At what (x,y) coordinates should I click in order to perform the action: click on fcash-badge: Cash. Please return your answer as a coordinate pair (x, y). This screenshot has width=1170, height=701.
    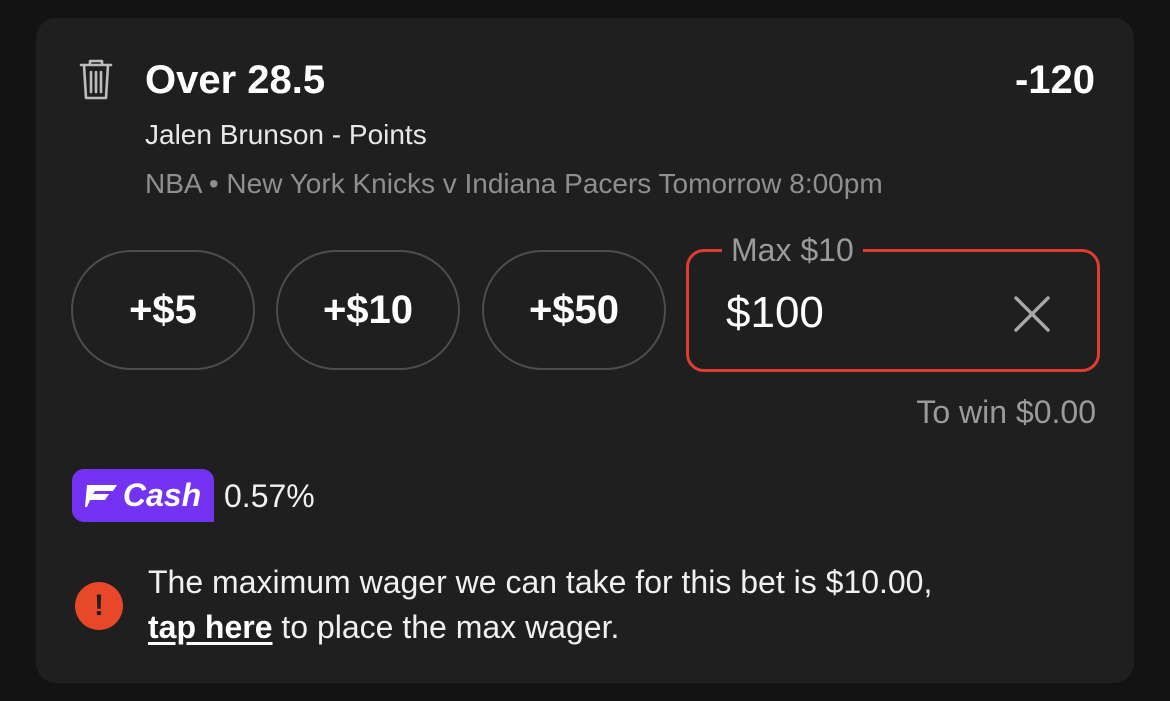
    Looking at the image, I should click on (143, 495).